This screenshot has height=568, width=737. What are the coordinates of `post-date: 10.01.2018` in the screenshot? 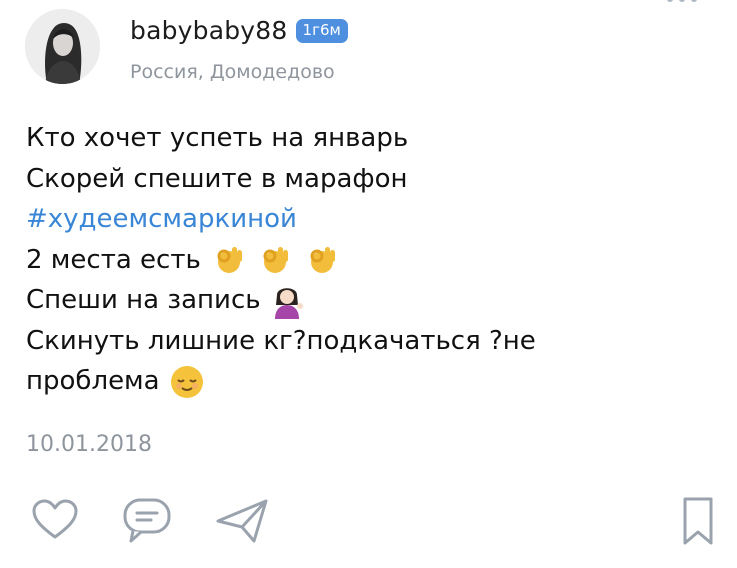 It's located at (89, 444).